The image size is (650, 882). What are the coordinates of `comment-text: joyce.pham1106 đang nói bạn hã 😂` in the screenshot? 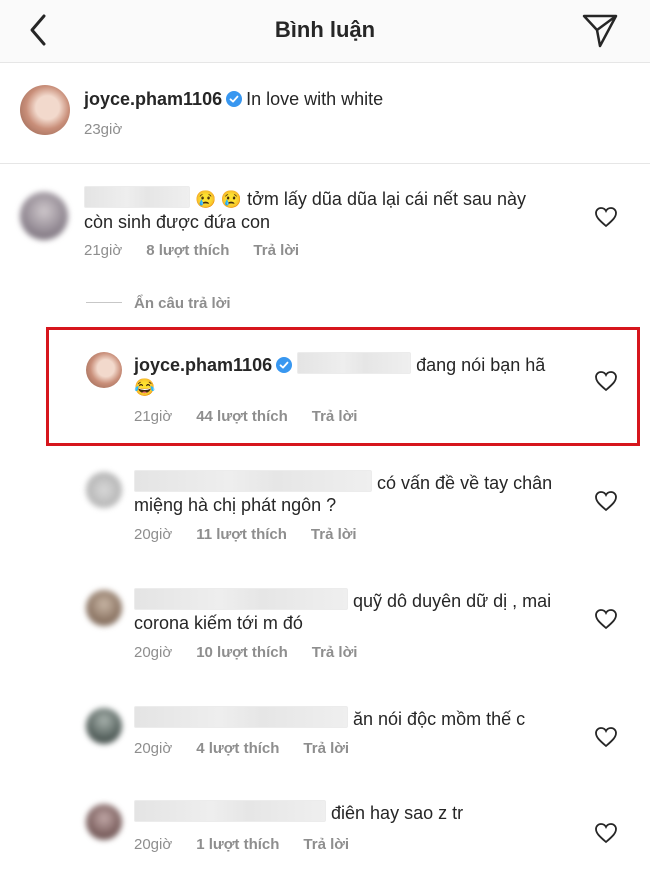 It's located at (349, 375).